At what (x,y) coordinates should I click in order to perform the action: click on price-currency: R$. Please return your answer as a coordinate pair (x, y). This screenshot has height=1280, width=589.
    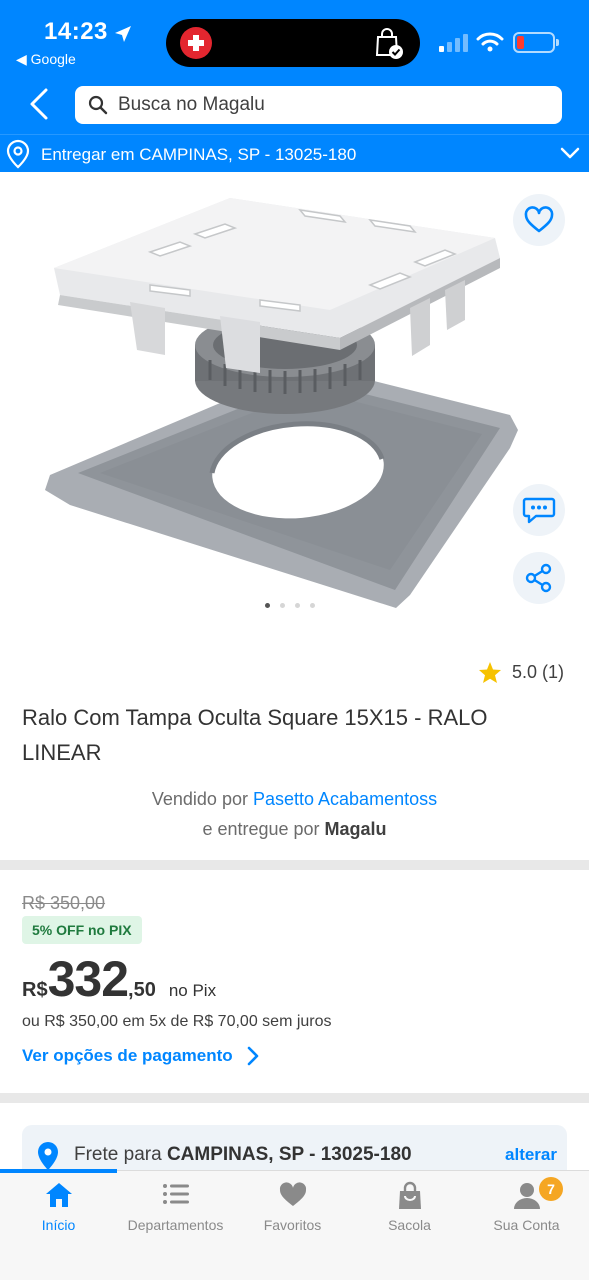
    Looking at the image, I should click on (35, 990).